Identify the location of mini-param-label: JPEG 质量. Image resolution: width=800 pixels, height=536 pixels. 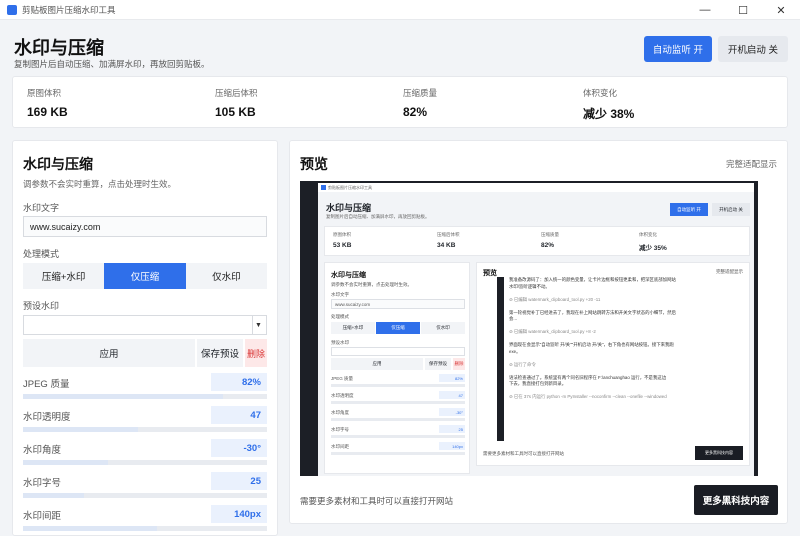
(342, 378).